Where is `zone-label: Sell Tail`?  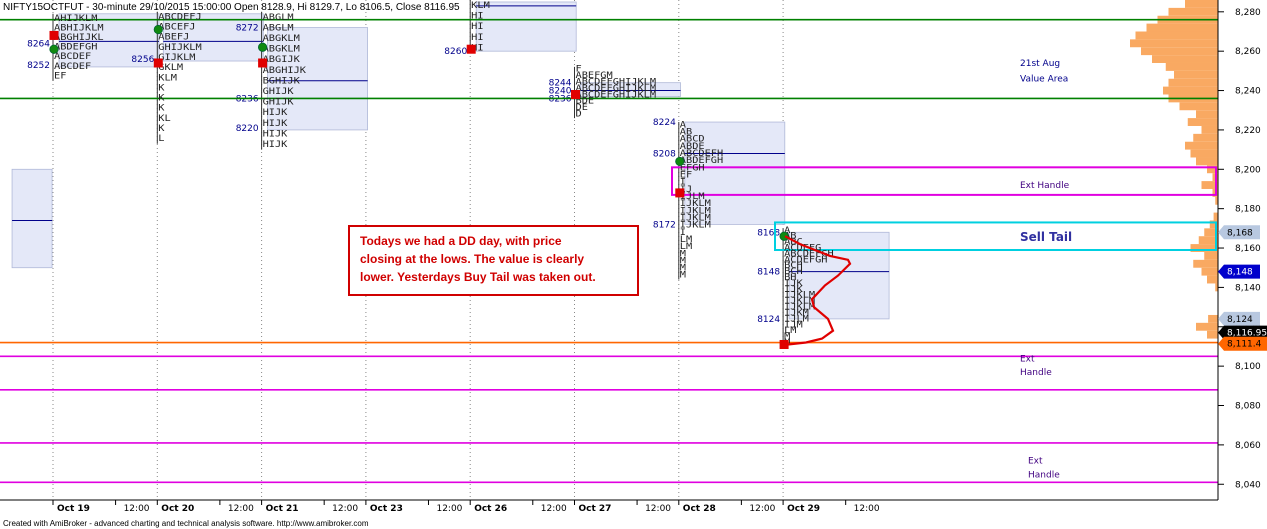 zone-label: Sell Tail is located at coordinates (1046, 237).